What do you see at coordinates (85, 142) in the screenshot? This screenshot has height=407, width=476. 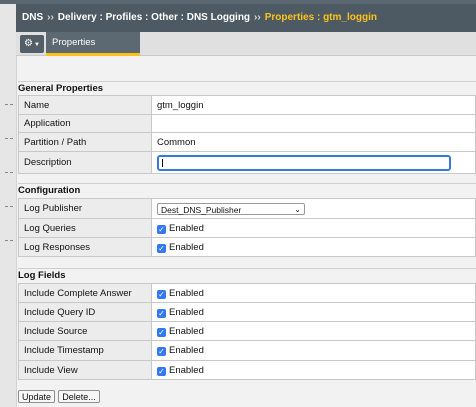 I see `partition-label: Partition / Path` at bounding box center [85, 142].